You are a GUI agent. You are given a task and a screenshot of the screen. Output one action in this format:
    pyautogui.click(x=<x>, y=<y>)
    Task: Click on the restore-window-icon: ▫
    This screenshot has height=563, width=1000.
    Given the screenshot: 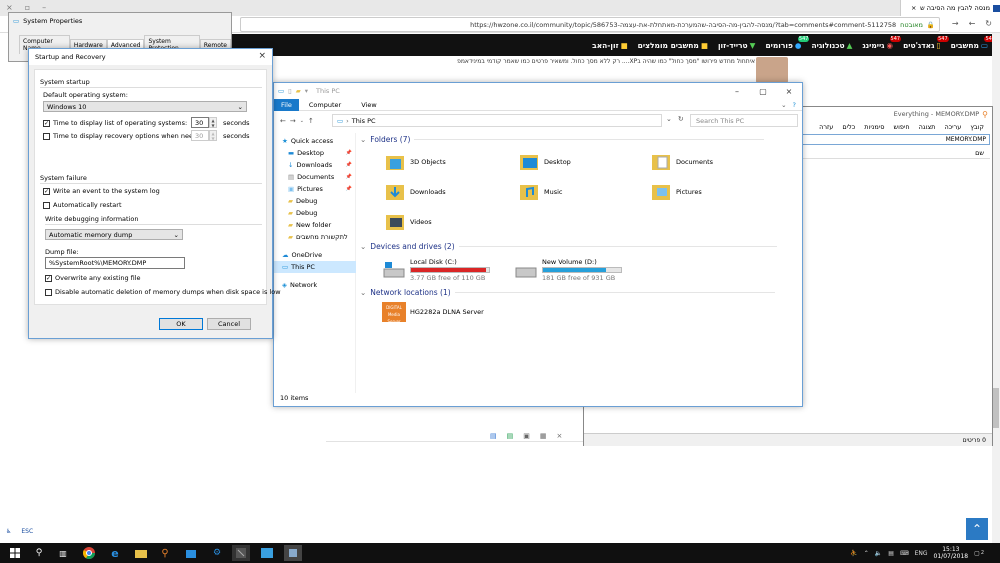 What is the action you would take?
    pyautogui.click(x=27, y=7)
    